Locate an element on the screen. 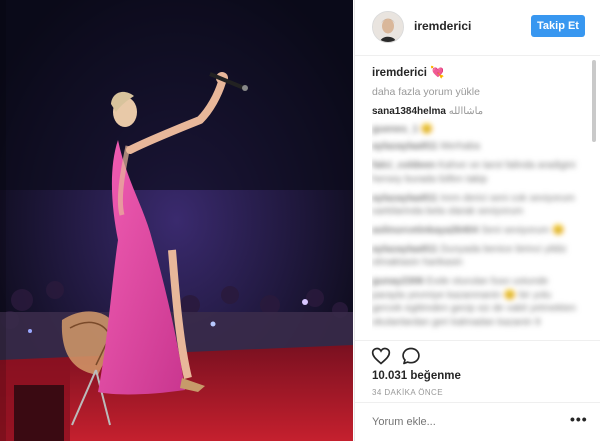 Image resolution: width=600 pixels, height=442 pixels. comments-scrollbar is located at coordinates (594, 101).